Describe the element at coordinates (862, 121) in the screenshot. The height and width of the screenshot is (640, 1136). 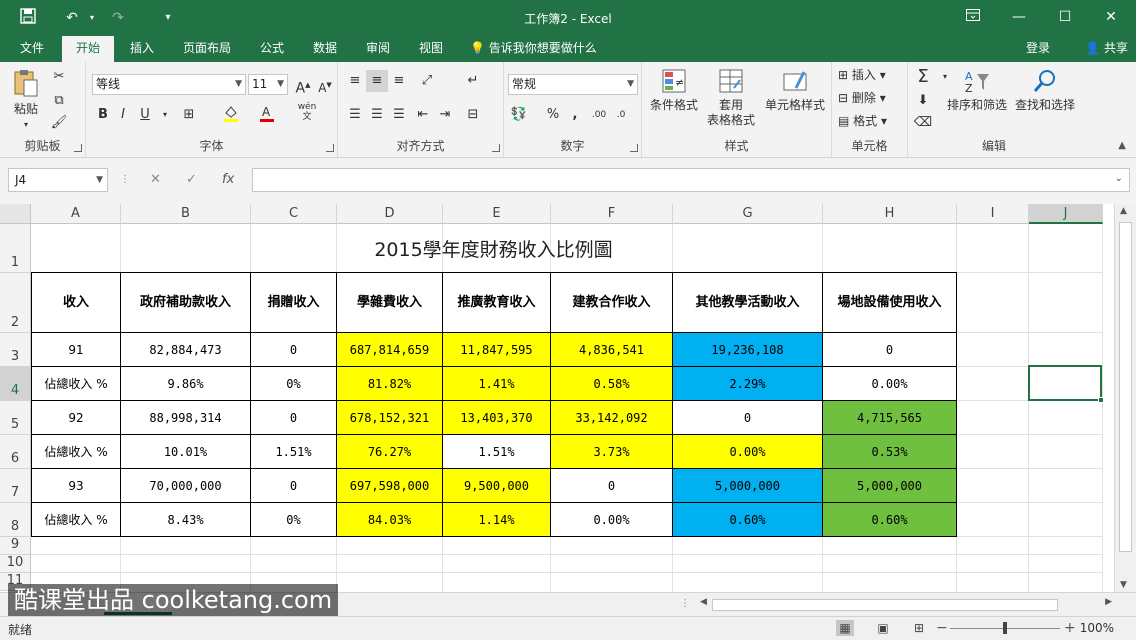
I see `format-cells-button: ▤ 格式 ▾` at that location.